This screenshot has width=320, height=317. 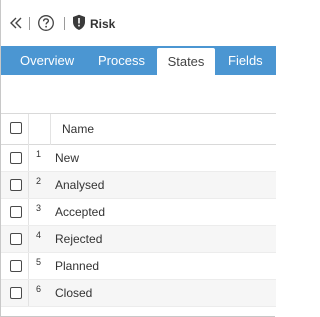 I want to click on table-row: 1 New, so click(x=138, y=158).